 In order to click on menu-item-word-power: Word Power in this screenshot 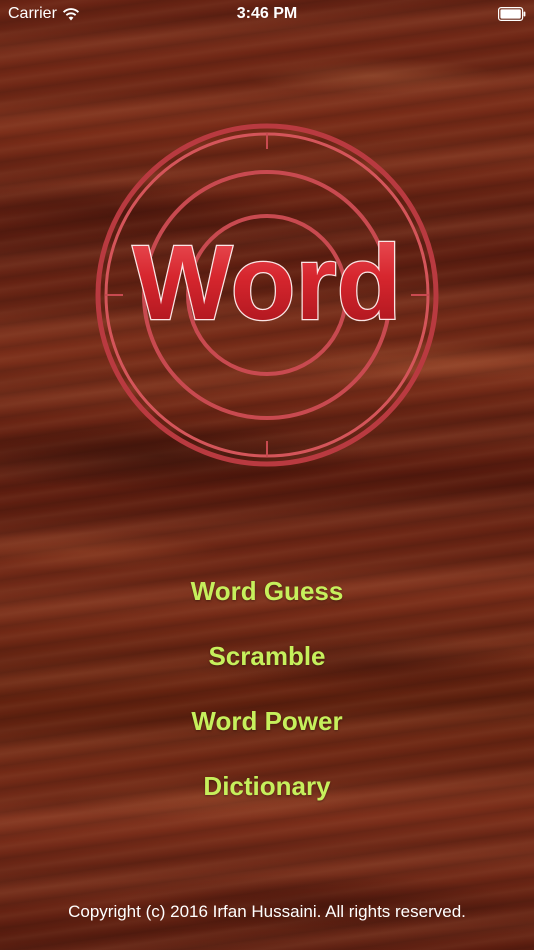, I will do `click(267, 728)`.